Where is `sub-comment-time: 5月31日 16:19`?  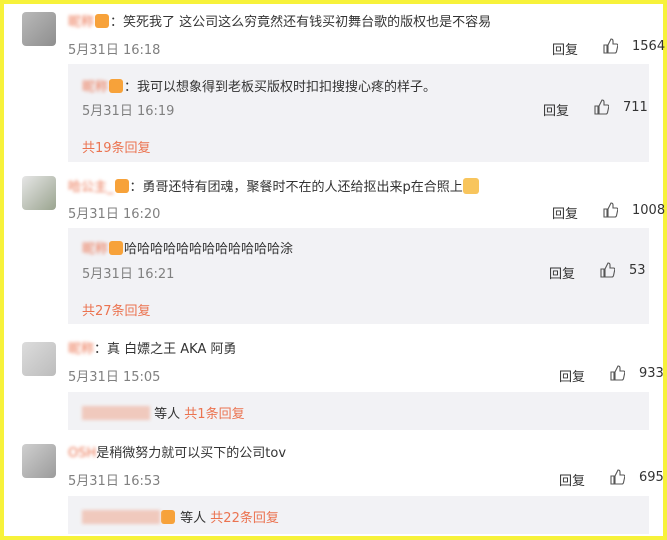 sub-comment-time: 5月31日 16:19 is located at coordinates (128, 111).